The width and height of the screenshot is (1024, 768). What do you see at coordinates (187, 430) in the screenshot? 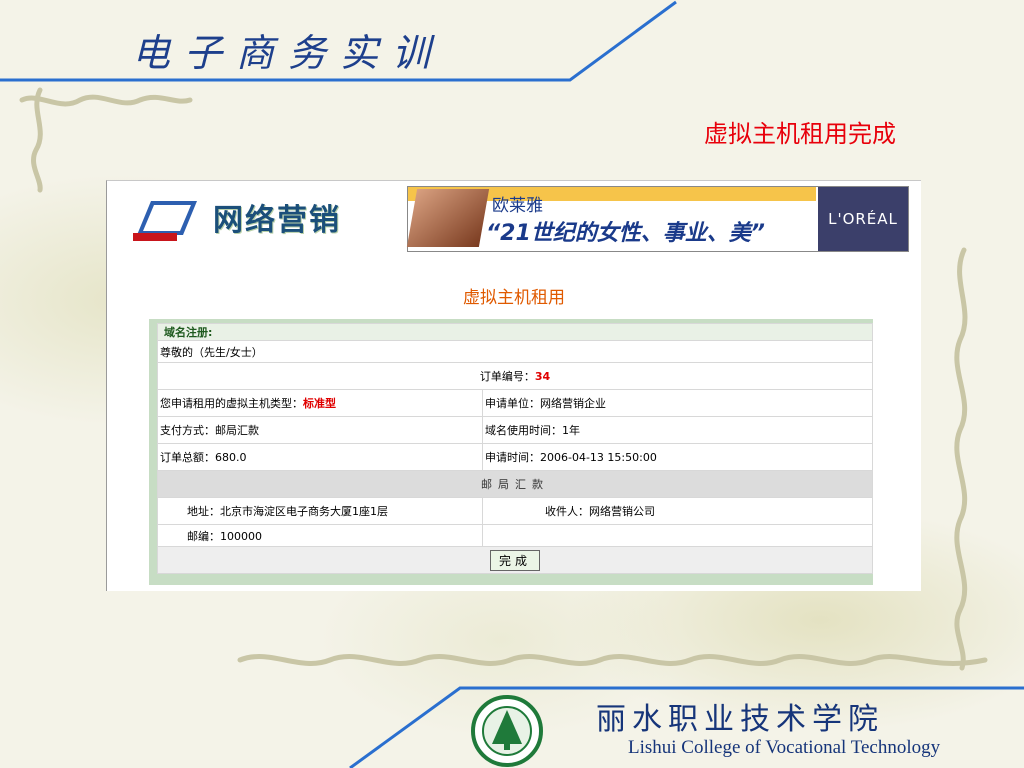
I see `payment-label: 支付方式：` at bounding box center [187, 430].